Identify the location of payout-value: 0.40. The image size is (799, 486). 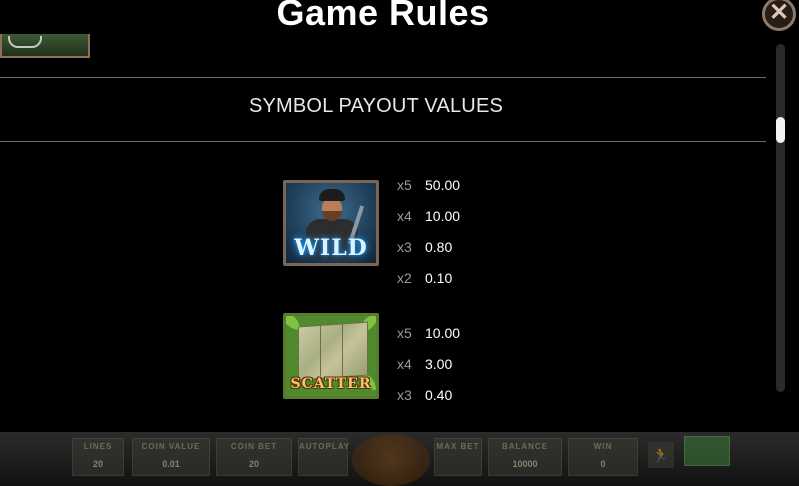
(439, 394).